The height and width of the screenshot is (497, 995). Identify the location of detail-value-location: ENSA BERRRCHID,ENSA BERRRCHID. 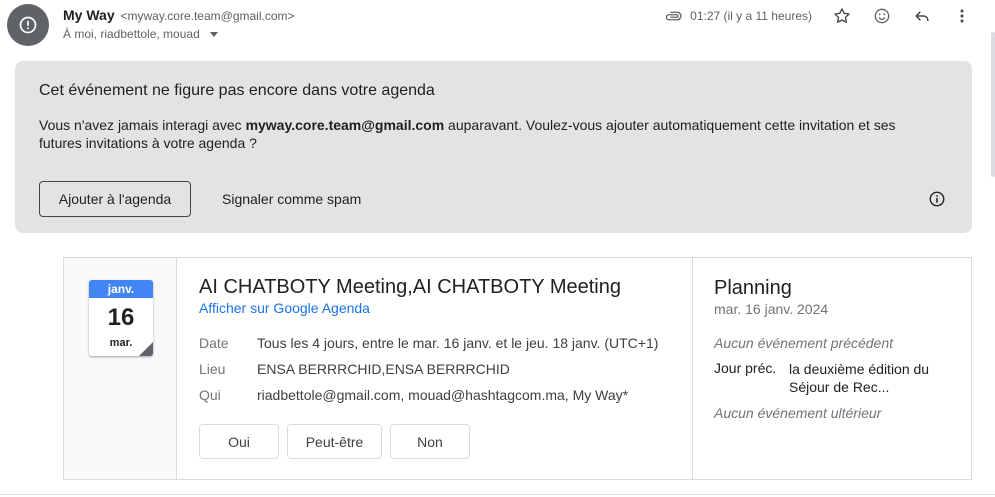
(383, 369).